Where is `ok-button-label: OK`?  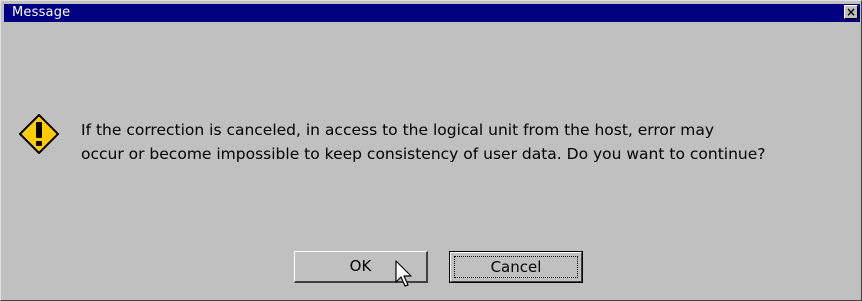 ok-button-label: OK is located at coordinates (360, 266).